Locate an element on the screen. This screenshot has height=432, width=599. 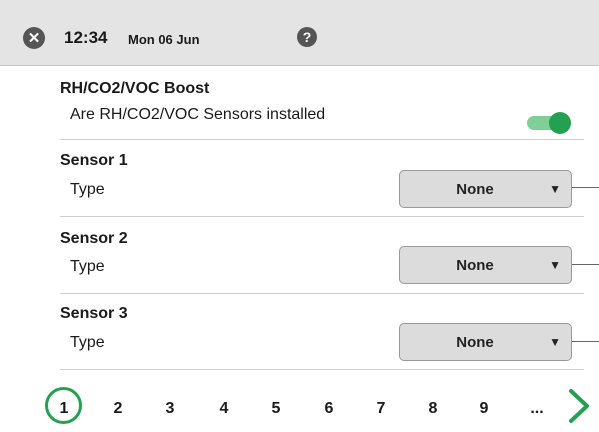
sensor-1-type-select: None ▼ is located at coordinates (485, 189).